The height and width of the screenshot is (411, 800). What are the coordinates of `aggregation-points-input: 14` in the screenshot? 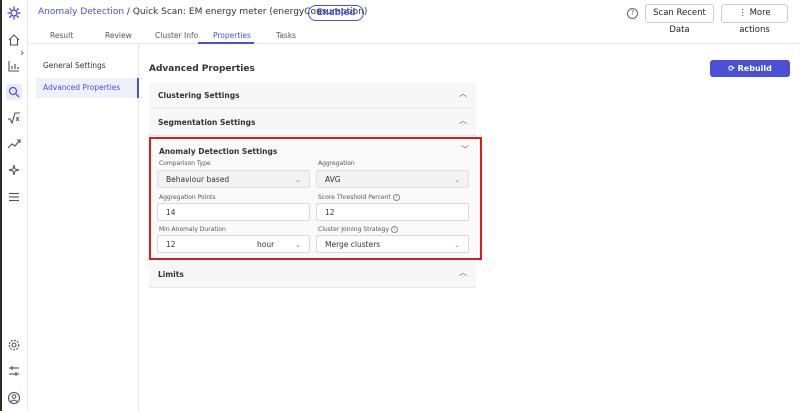 It's located at (233, 212).